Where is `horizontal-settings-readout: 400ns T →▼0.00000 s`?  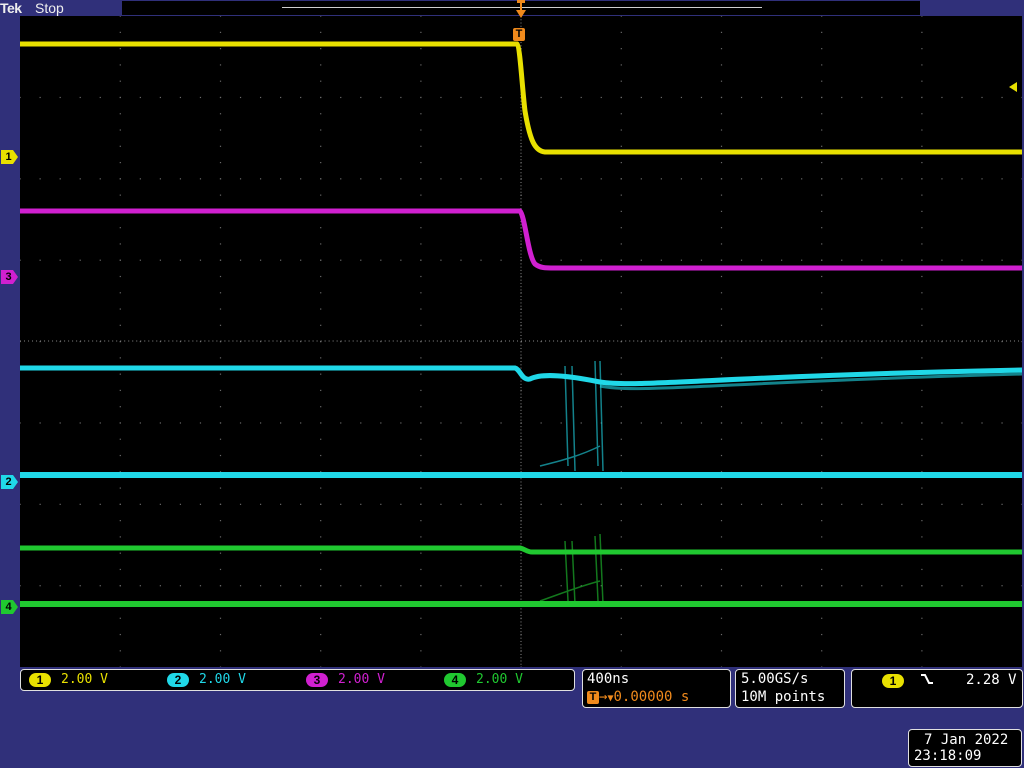 horizontal-settings-readout: 400ns T →▼0.00000 s is located at coordinates (656, 688).